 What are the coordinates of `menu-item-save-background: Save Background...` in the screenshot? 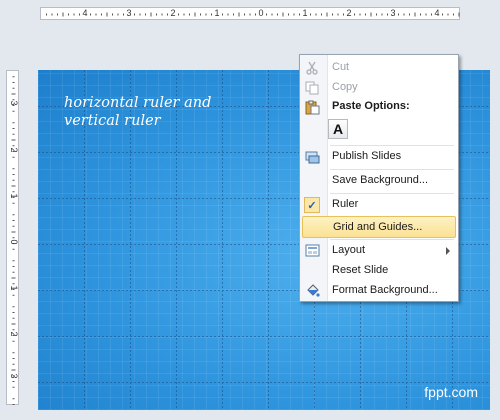 It's located at (379, 181).